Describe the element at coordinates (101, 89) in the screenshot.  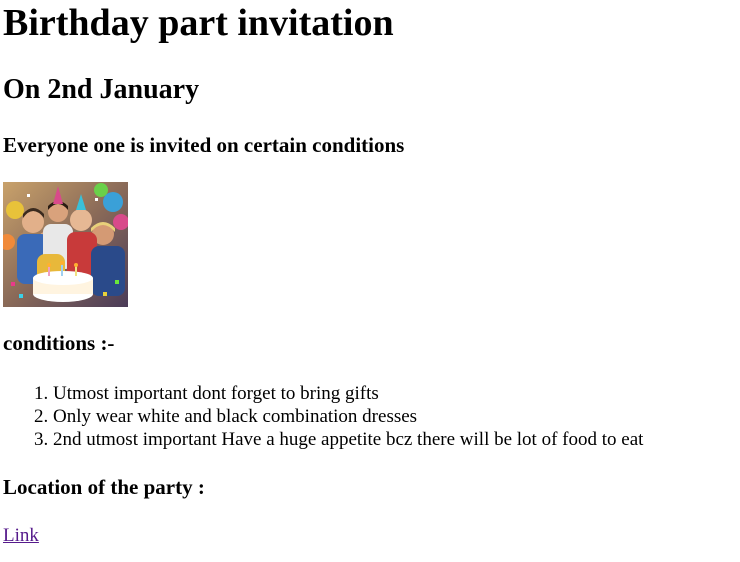
I see `date-heading: On 2nd January` at that location.